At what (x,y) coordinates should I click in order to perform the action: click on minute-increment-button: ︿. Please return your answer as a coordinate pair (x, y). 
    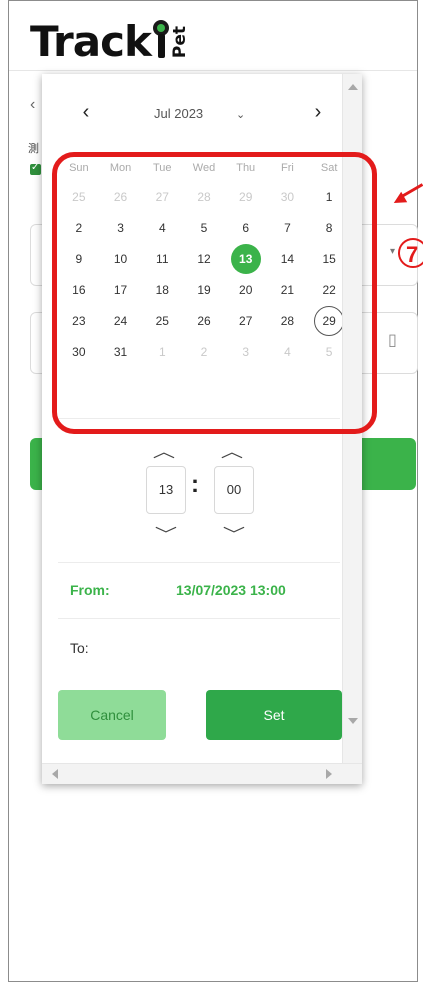
    Looking at the image, I should click on (232, 450).